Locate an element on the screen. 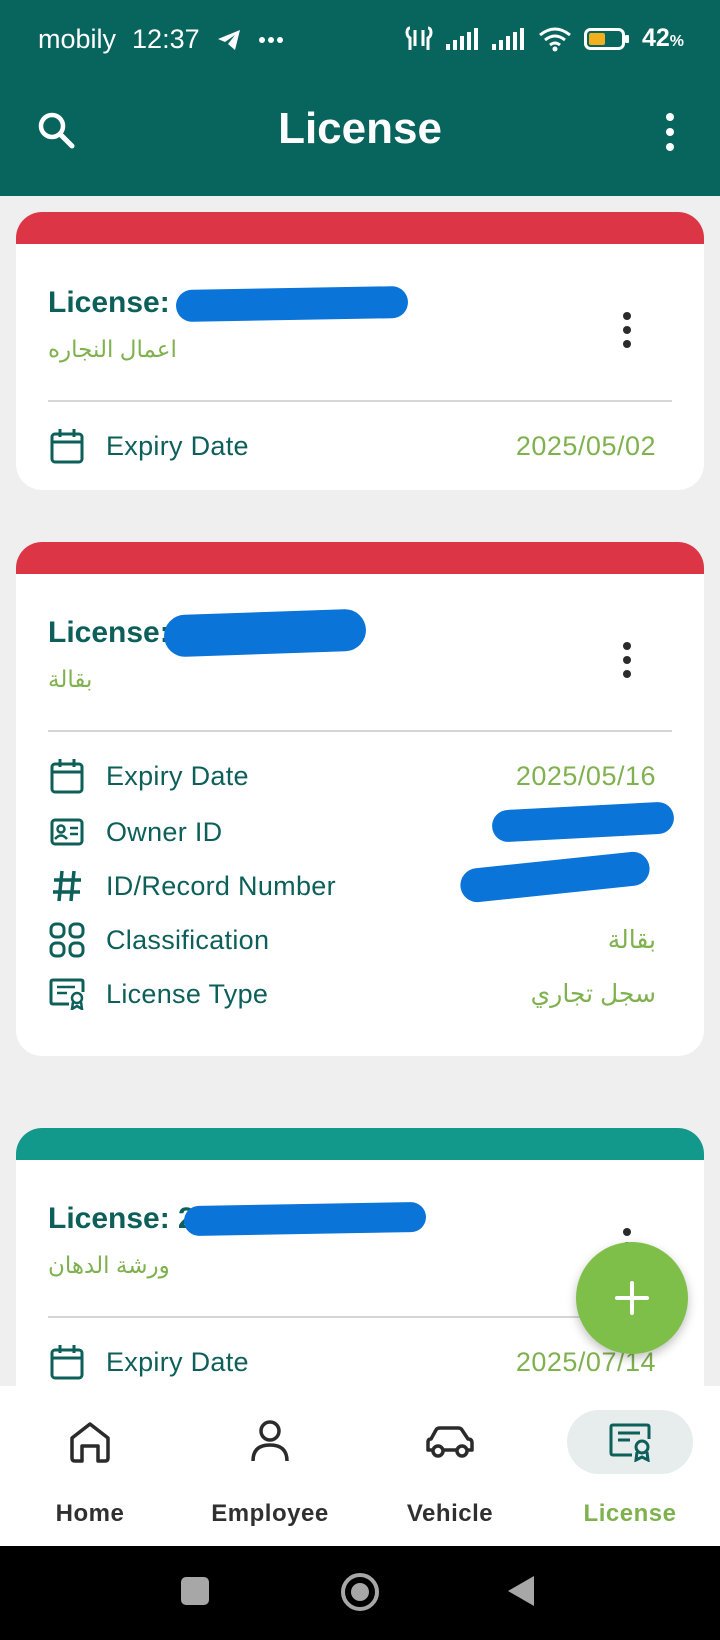 This screenshot has height=1640, width=720. signal-icon is located at coordinates (462, 38).